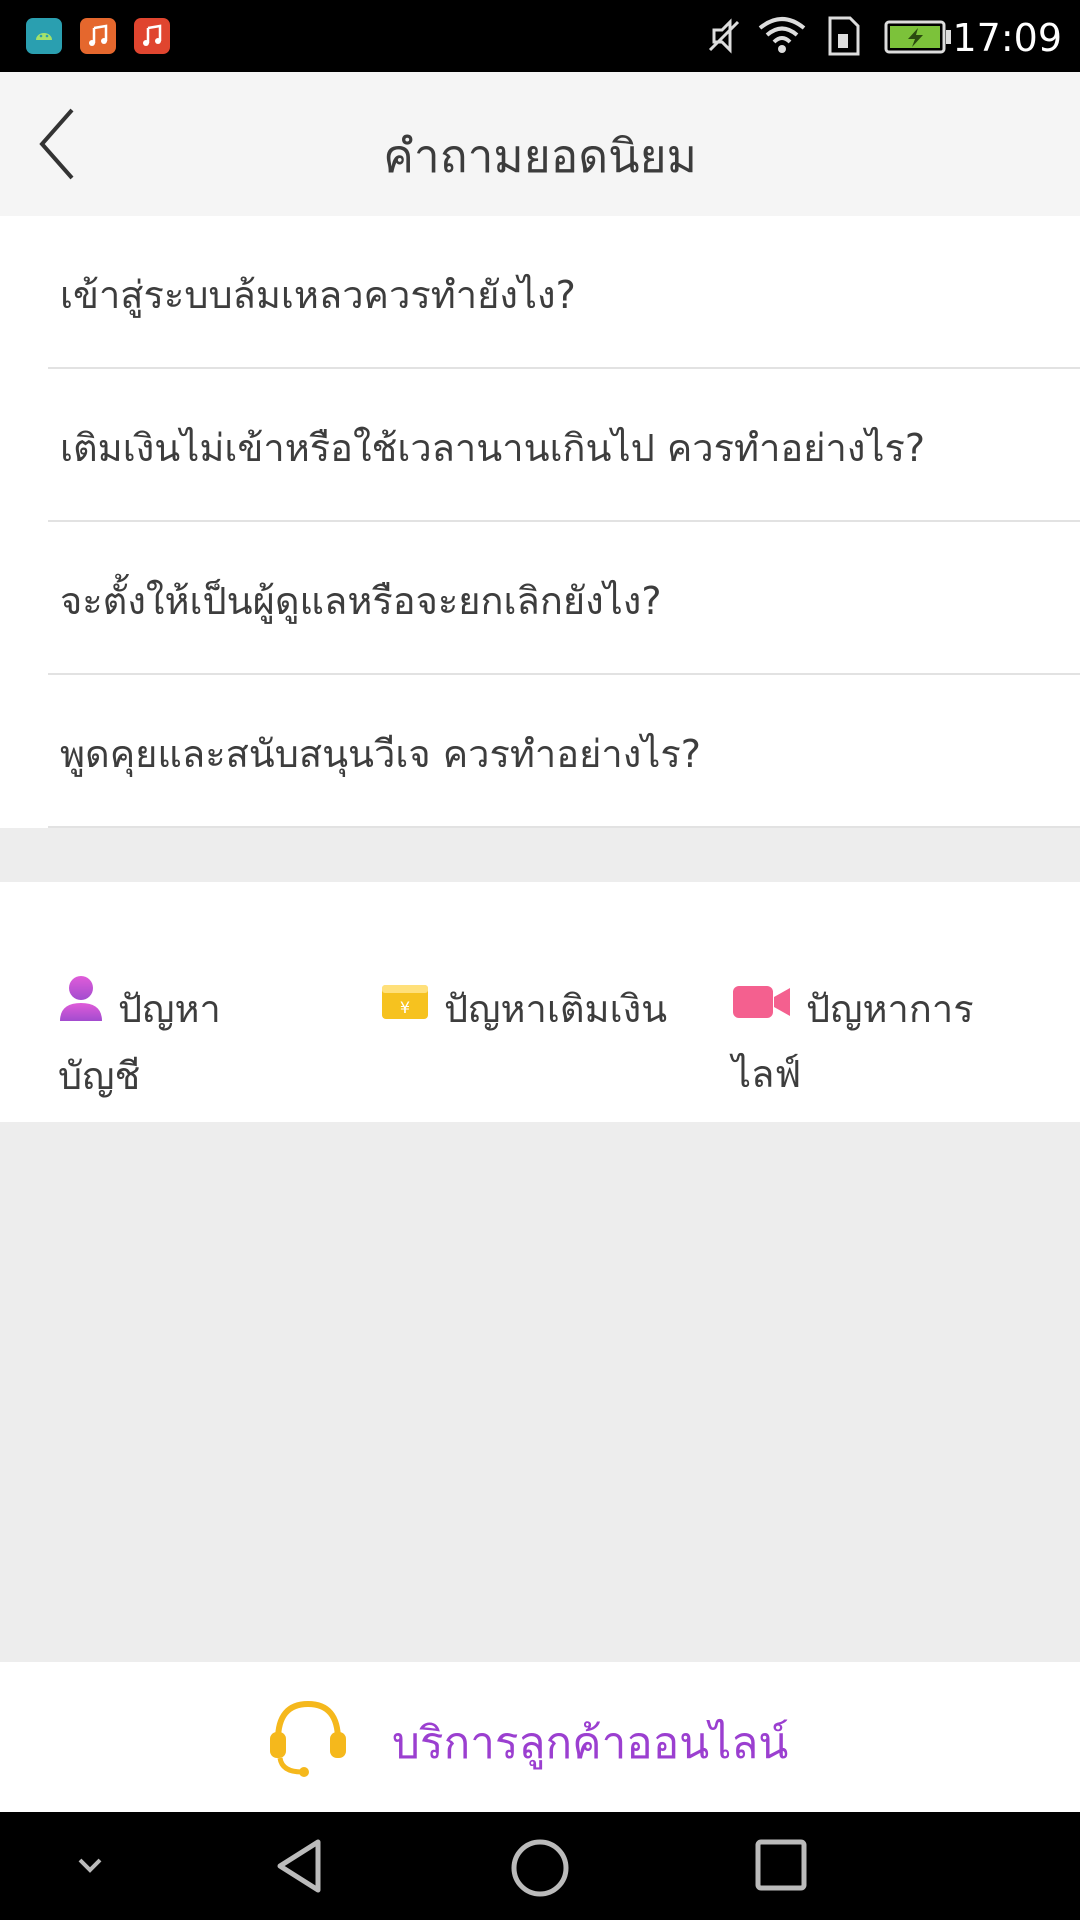 The image size is (1080, 1920). What do you see at coordinates (139, 1041) in the screenshot?
I see `category-account: ปัญหา บัญชี` at bounding box center [139, 1041].